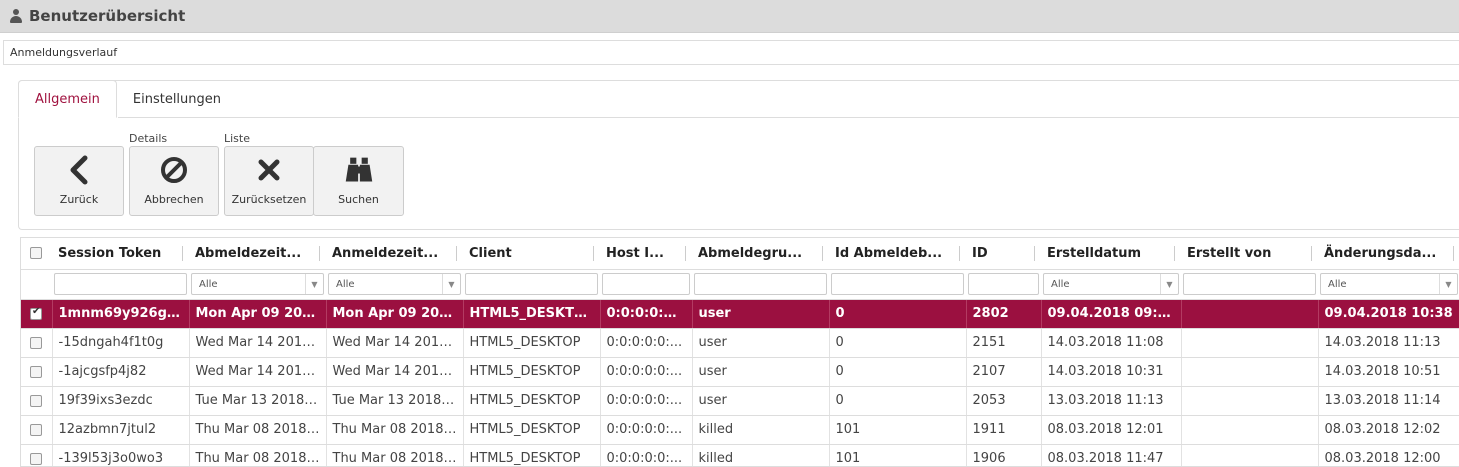 The height and width of the screenshot is (467, 1459). Describe the element at coordinates (1004, 372) in the screenshot. I see `table-cell: 2107` at that location.